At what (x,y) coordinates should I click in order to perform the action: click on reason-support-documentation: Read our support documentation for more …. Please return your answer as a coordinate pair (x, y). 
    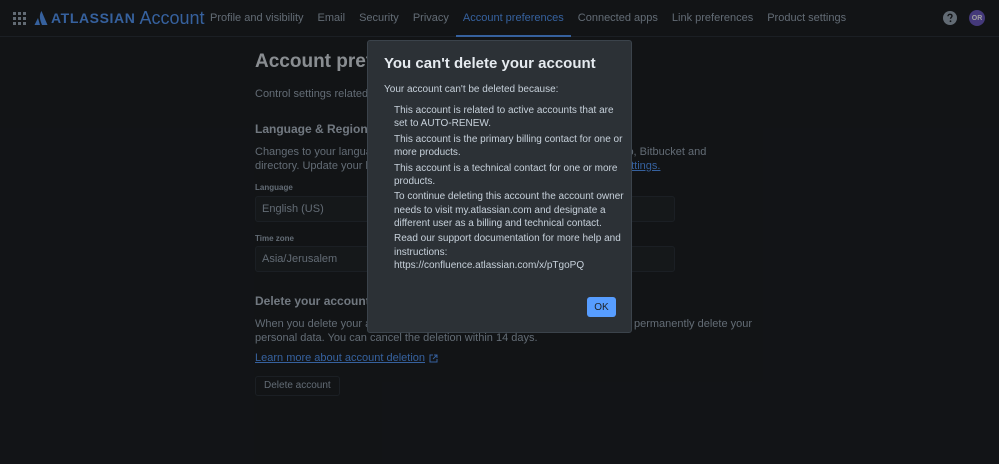
    Looking at the image, I should click on (507, 252).